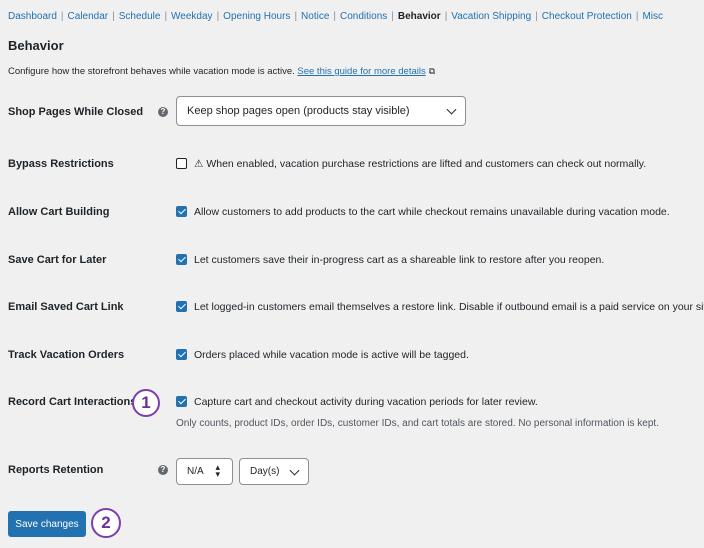 This screenshot has width=704, height=548. Describe the element at coordinates (106, 523) in the screenshot. I see `step-marker-2: 2` at that location.